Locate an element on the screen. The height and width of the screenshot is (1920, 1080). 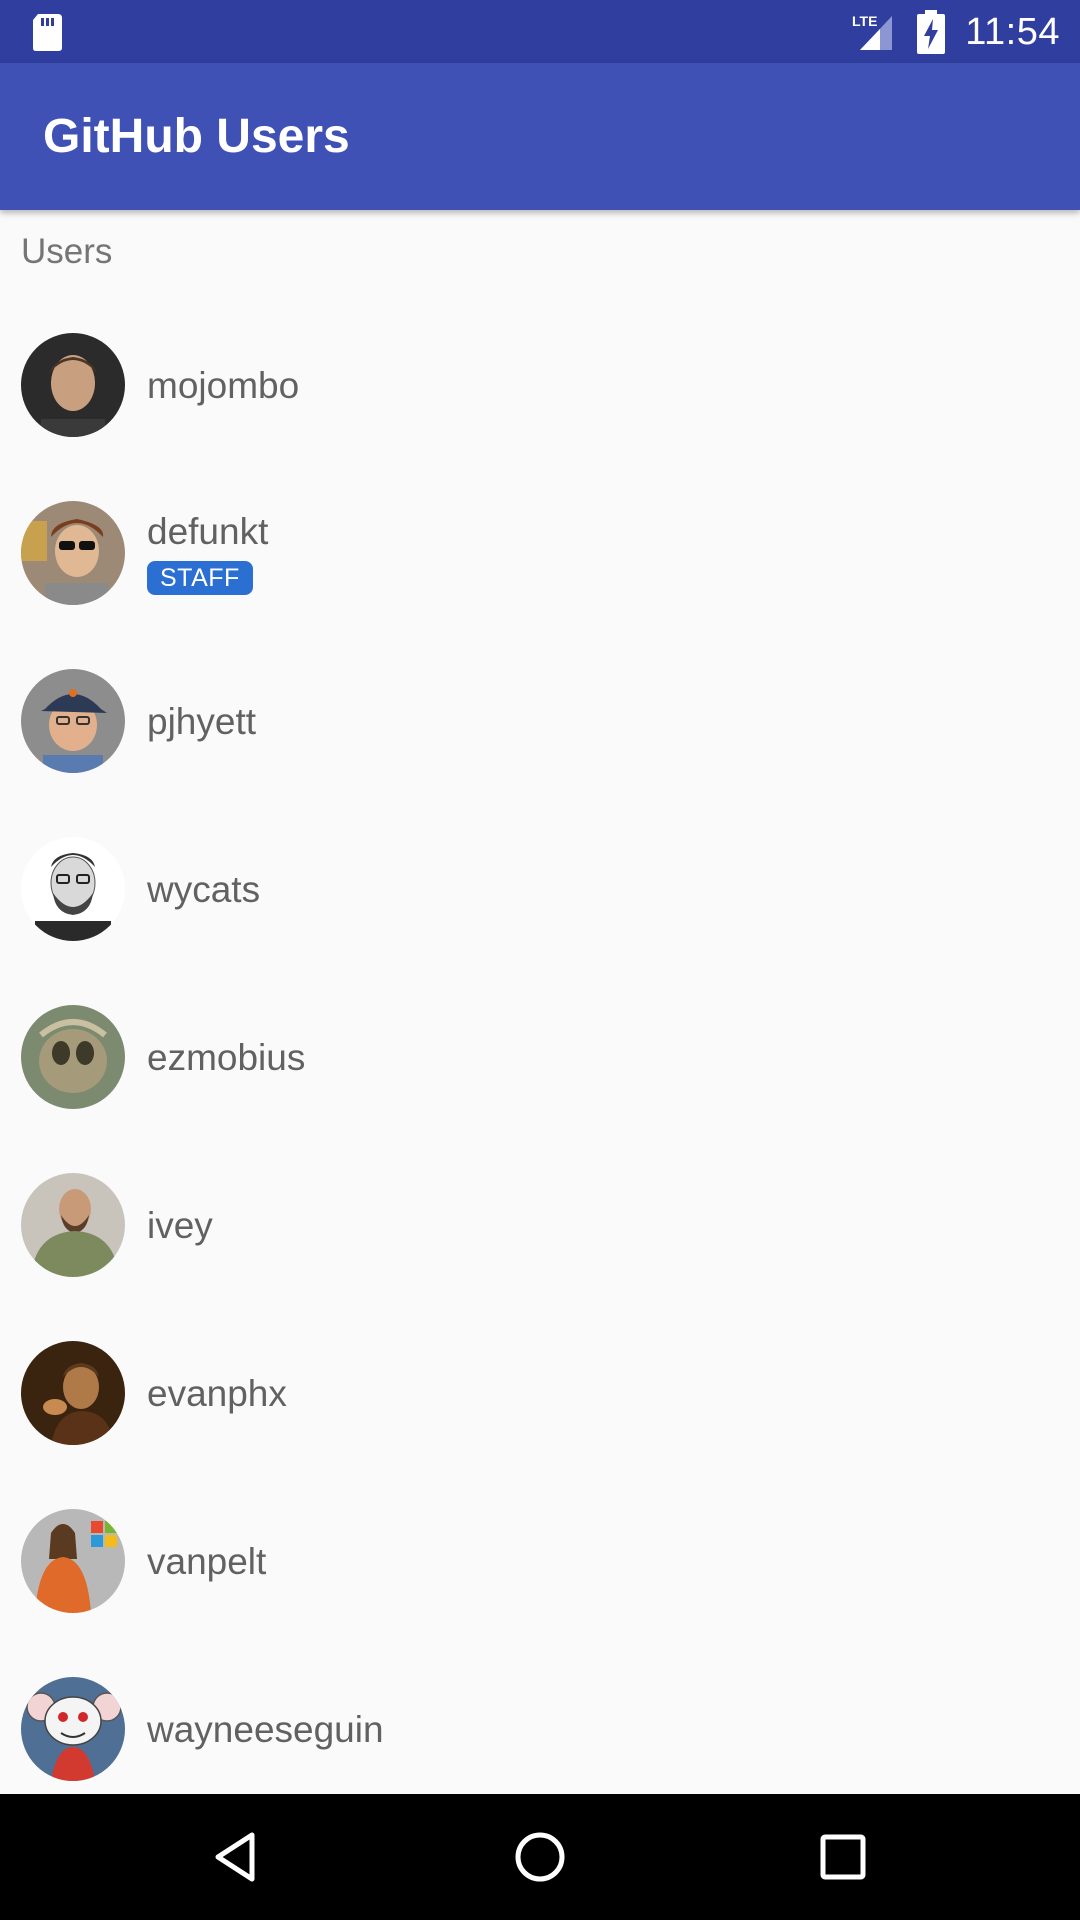
list-item: evanphx is located at coordinates (540, 1417).